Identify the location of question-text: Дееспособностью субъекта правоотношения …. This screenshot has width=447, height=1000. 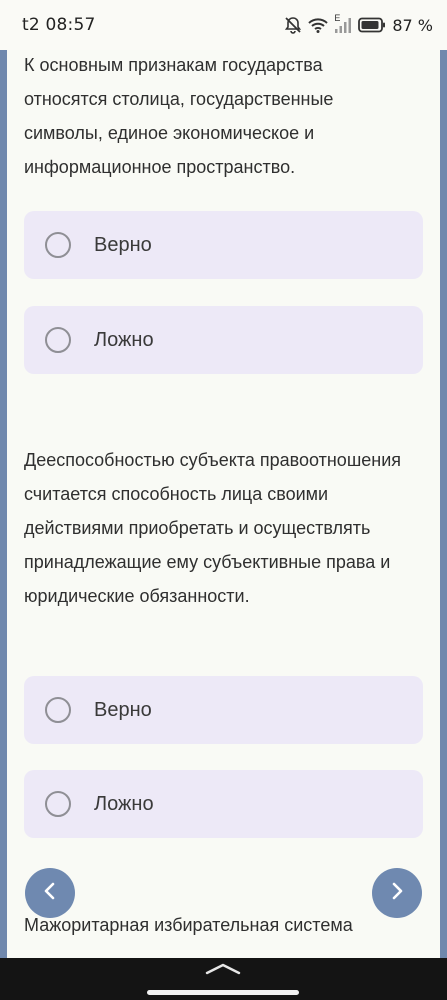
(213, 528).